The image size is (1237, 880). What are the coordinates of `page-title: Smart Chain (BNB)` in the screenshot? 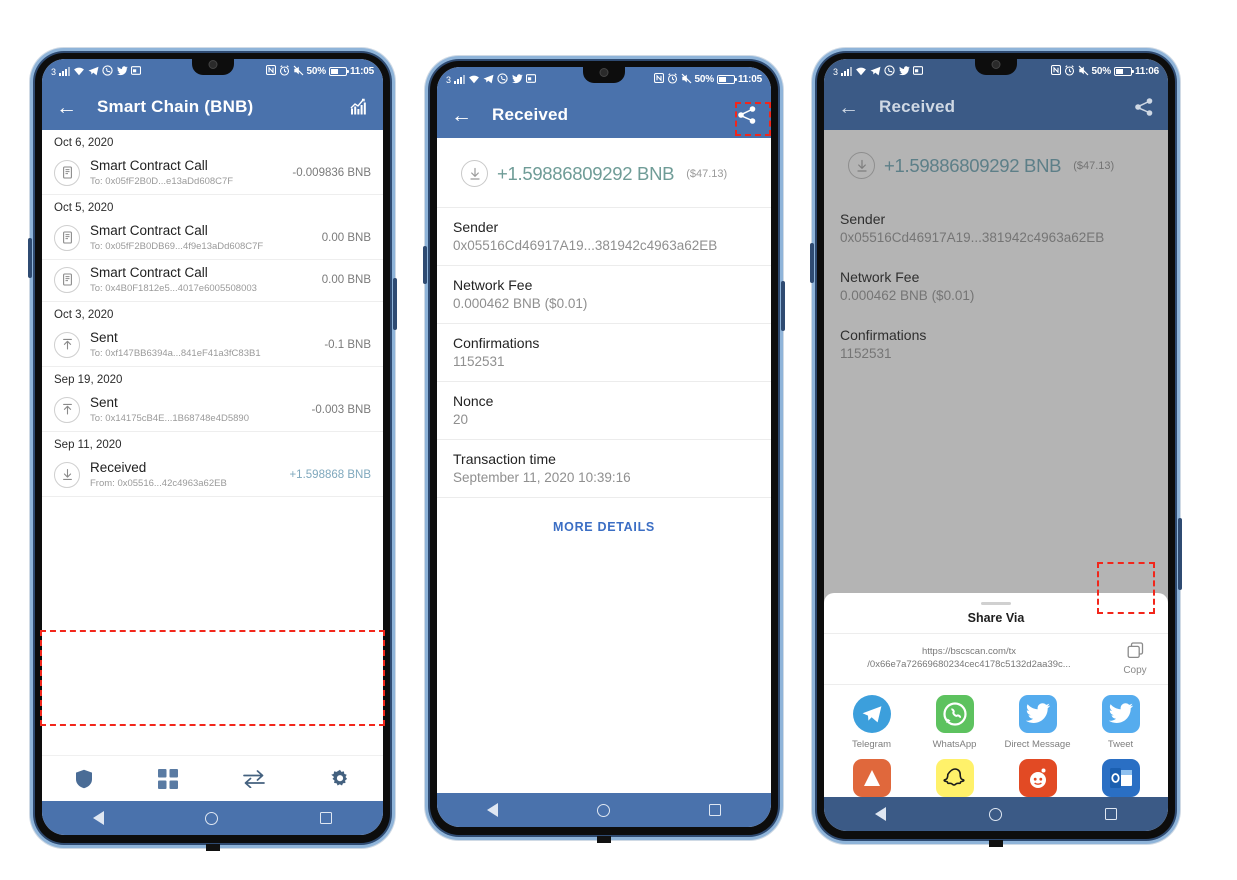 It's located at (175, 106).